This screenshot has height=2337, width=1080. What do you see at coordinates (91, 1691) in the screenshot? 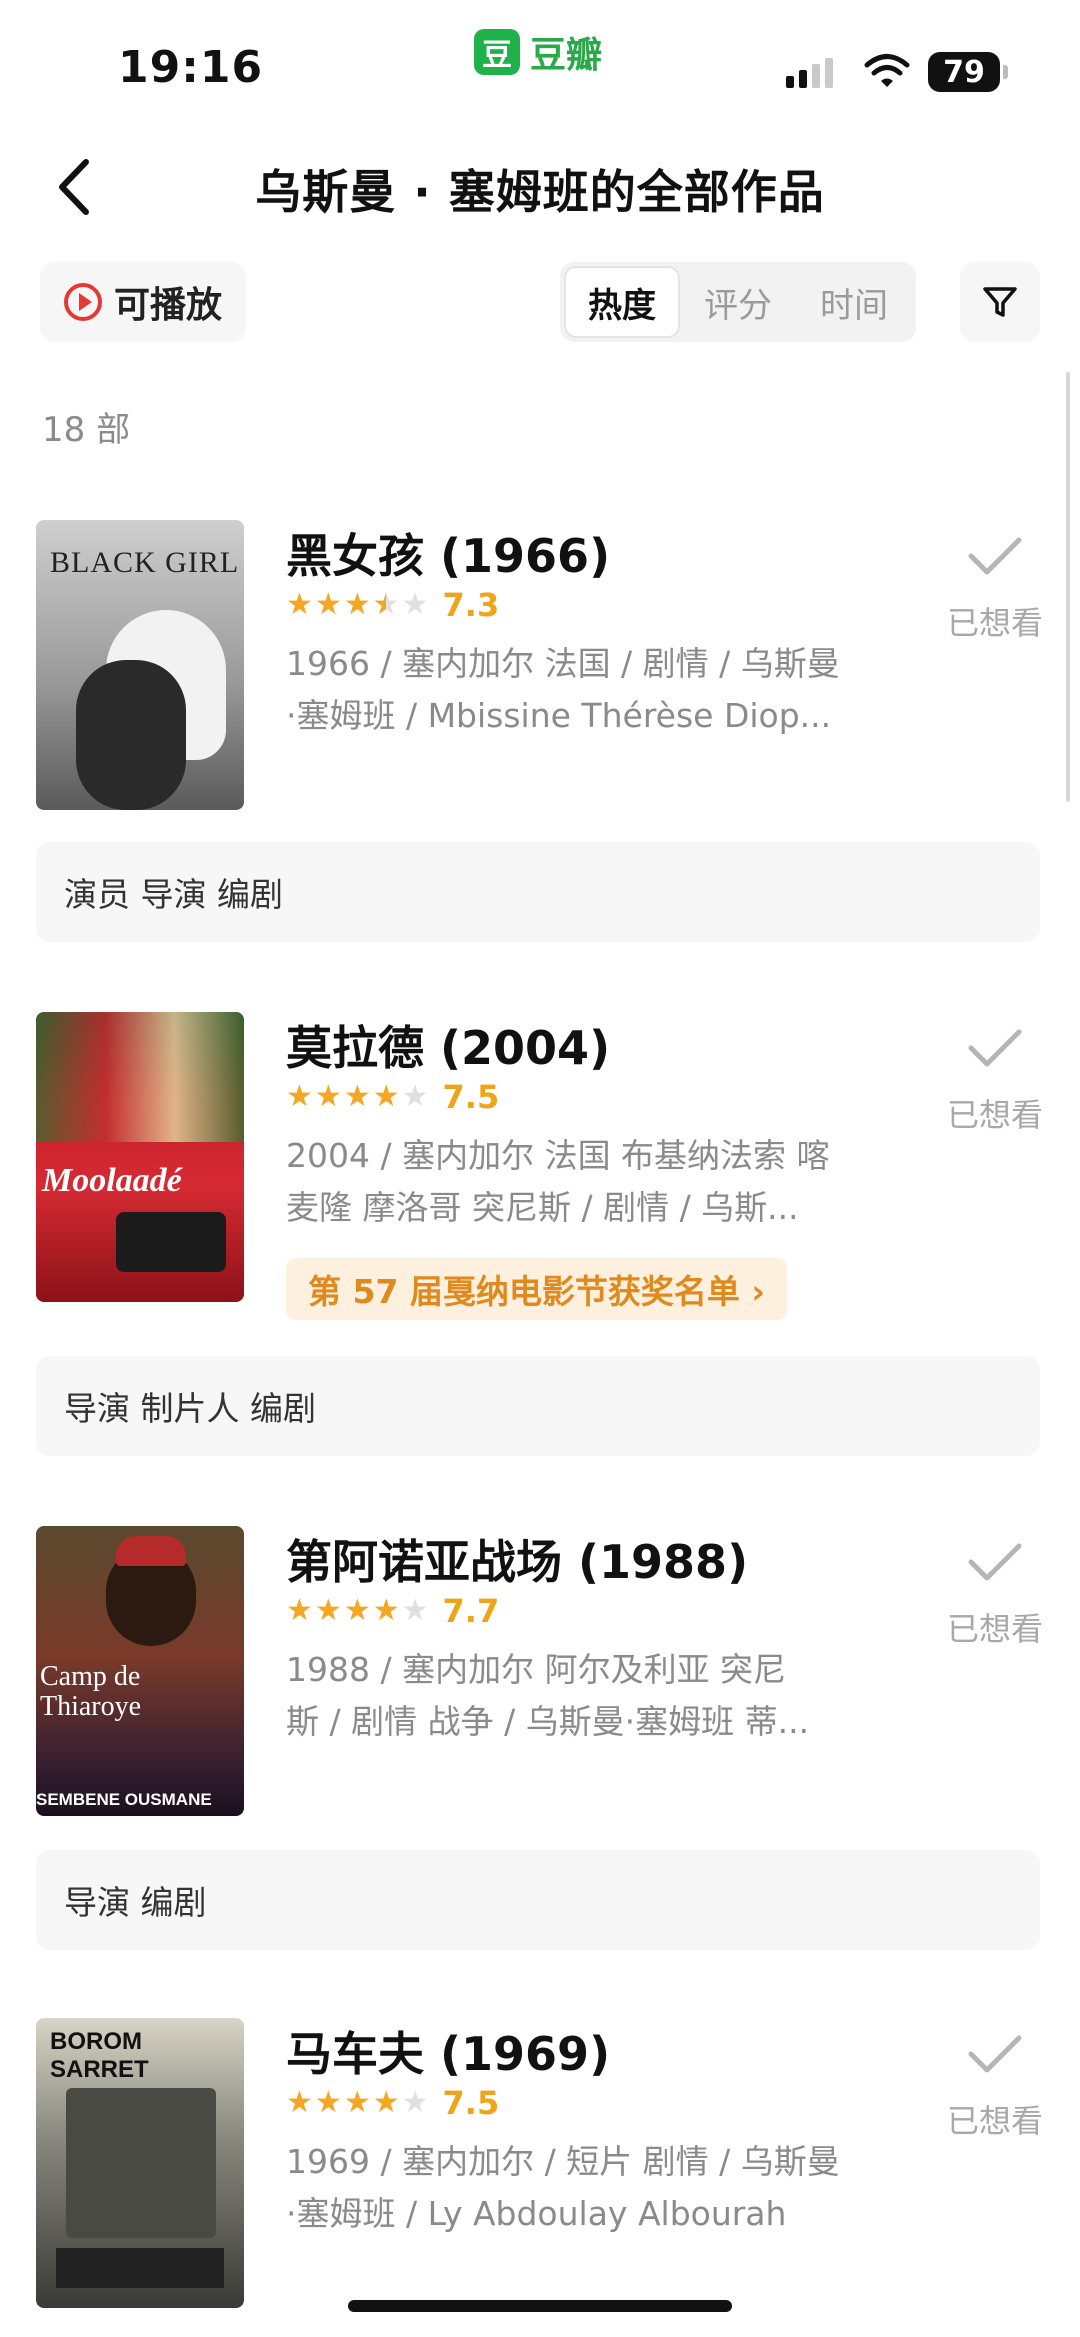
I see `poster-title: Camp de Thiaroye` at bounding box center [91, 1691].